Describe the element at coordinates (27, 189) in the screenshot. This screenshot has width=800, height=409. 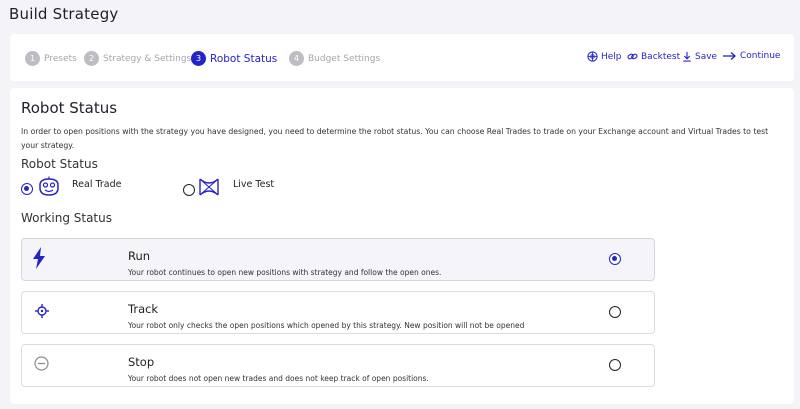
I see `real-trade-radio` at that location.